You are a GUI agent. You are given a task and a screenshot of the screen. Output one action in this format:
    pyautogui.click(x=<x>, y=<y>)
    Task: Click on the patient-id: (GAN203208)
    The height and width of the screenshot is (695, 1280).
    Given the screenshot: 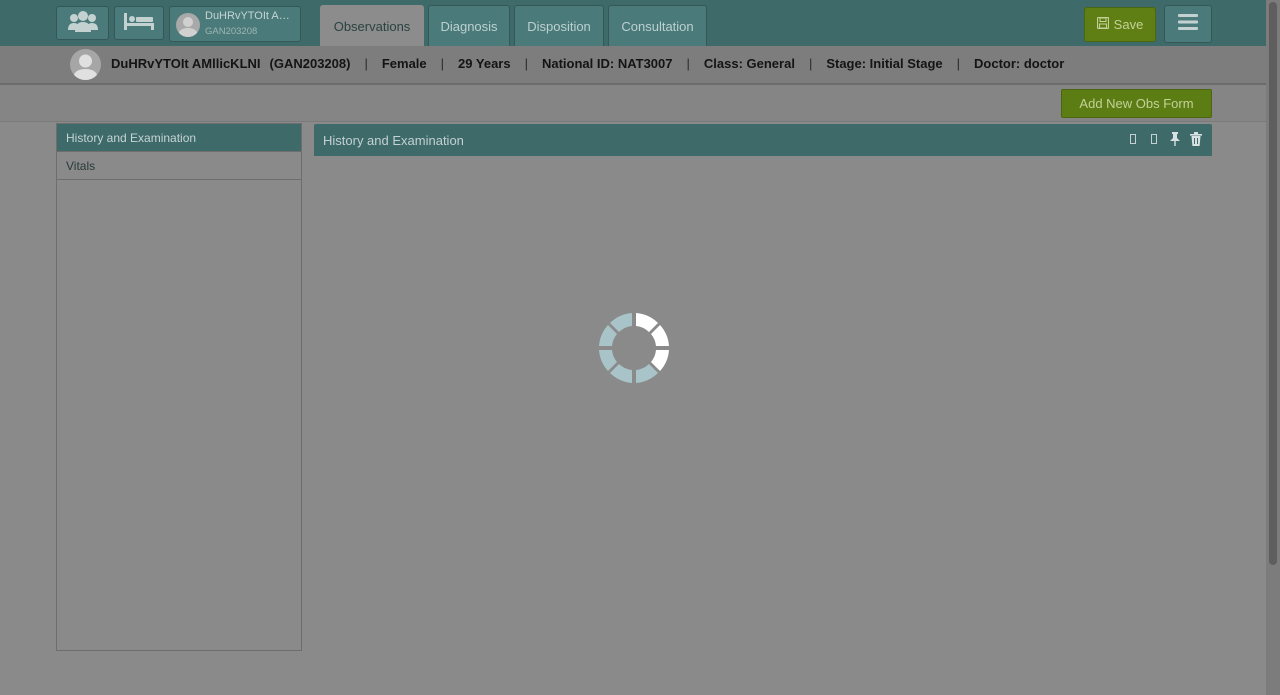 What is the action you would take?
    pyautogui.click(x=310, y=63)
    